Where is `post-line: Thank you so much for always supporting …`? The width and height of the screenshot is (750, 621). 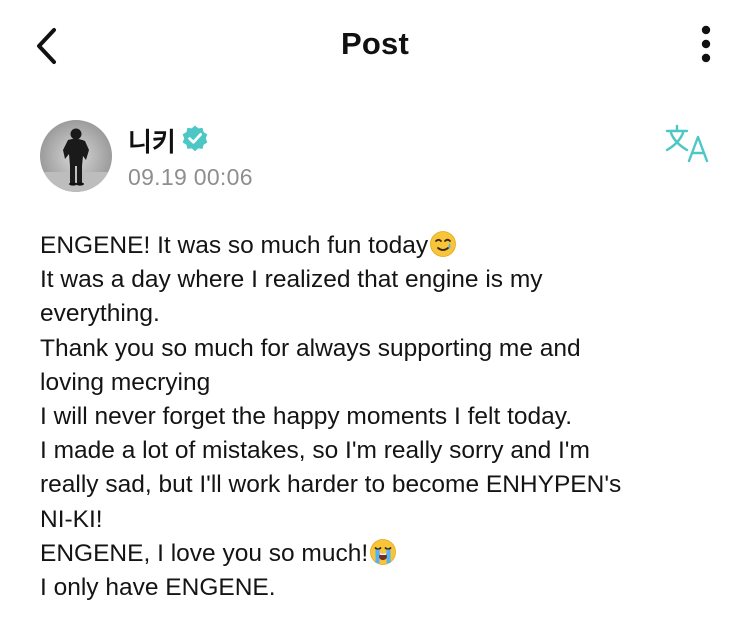 post-line: Thank you so much for always supporting … is located at coordinates (310, 348).